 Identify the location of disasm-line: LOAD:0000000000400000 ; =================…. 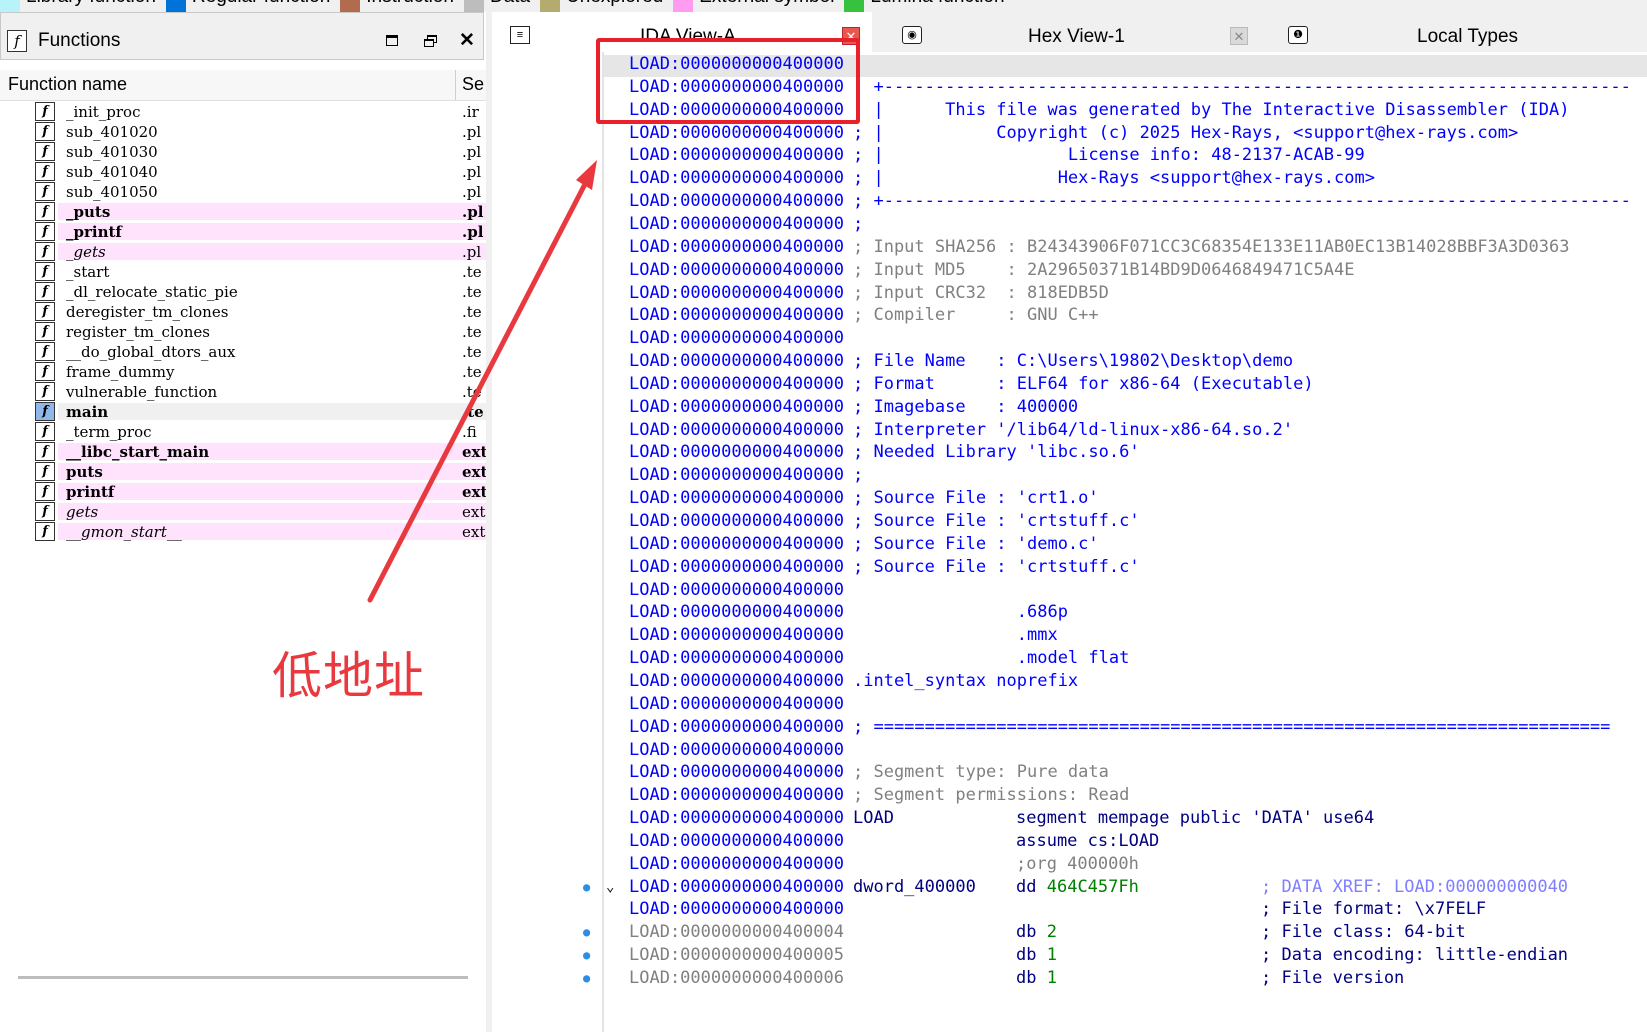
(1069, 727).